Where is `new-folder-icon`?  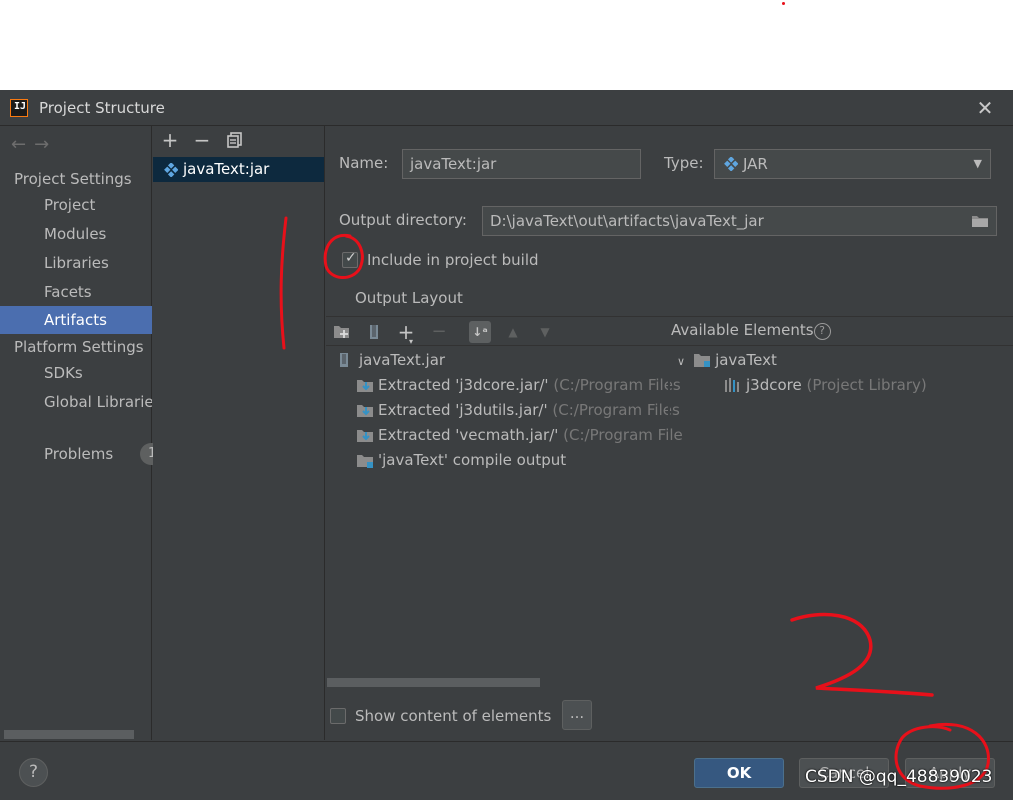 new-folder-icon is located at coordinates (342, 332).